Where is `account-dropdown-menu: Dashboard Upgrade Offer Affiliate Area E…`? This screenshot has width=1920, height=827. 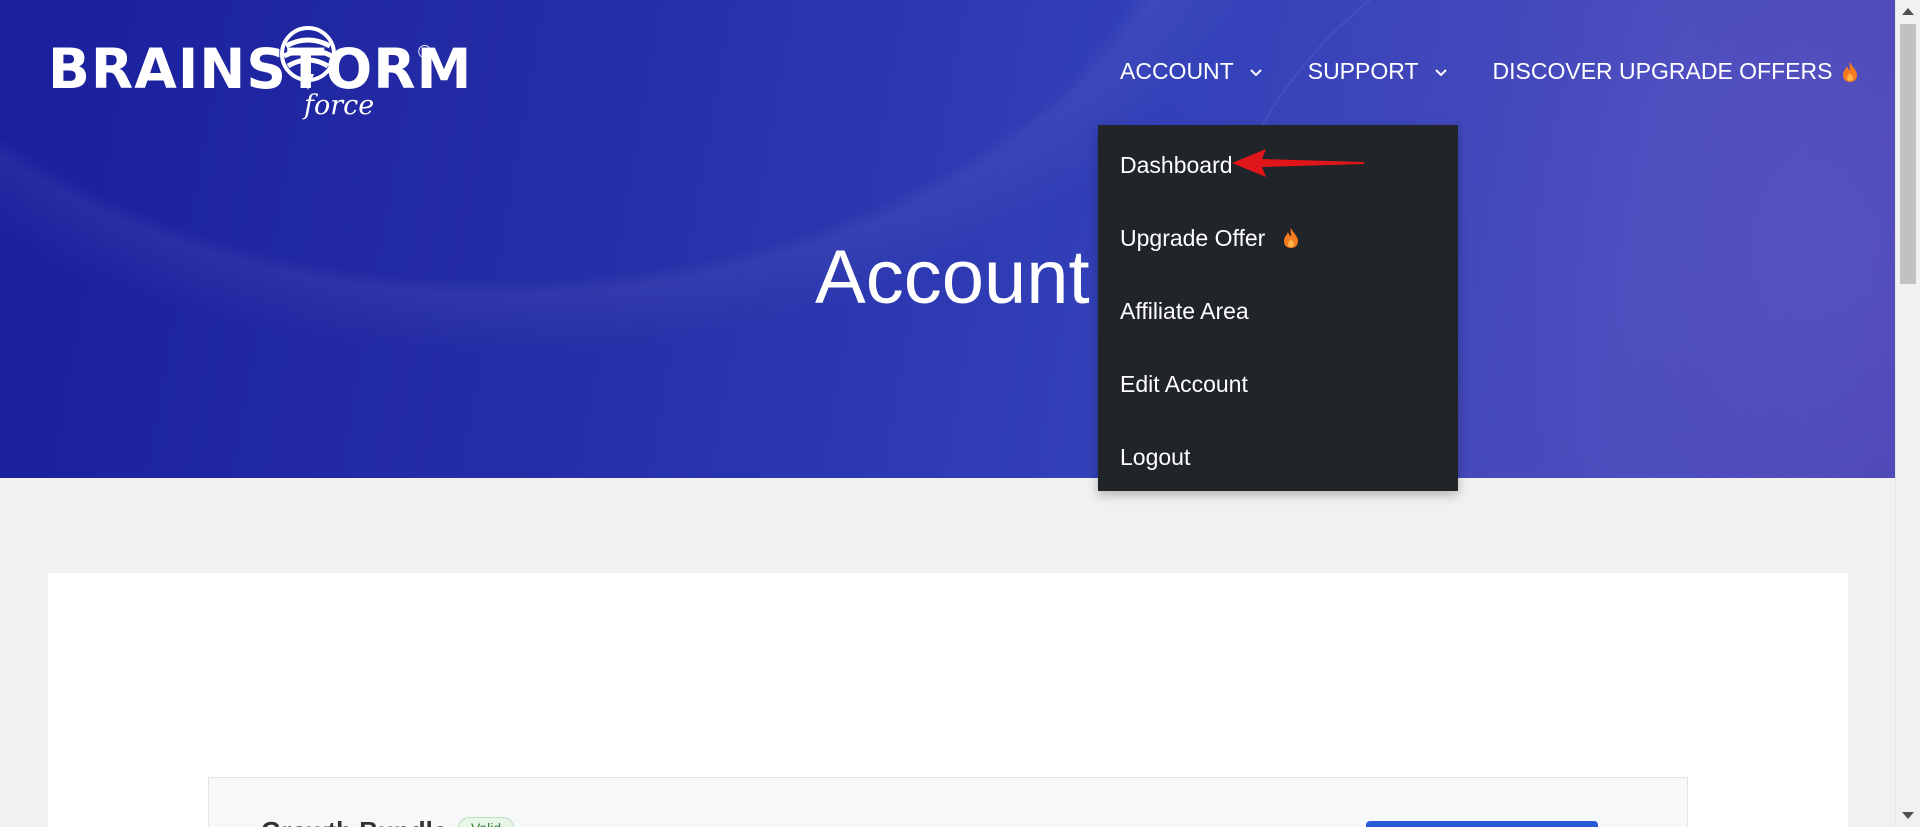 account-dropdown-menu: Dashboard Upgrade Offer Affiliate Area E… is located at coordinates (1278, 308).